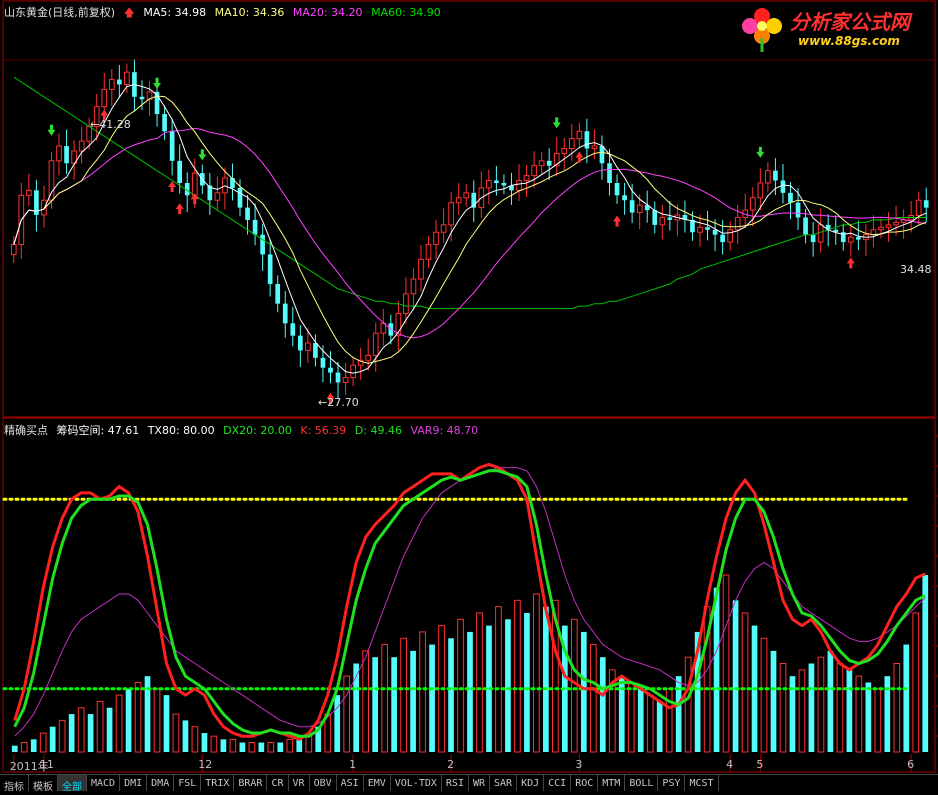  I want to click on tab-9: CR, so click(278, 783).